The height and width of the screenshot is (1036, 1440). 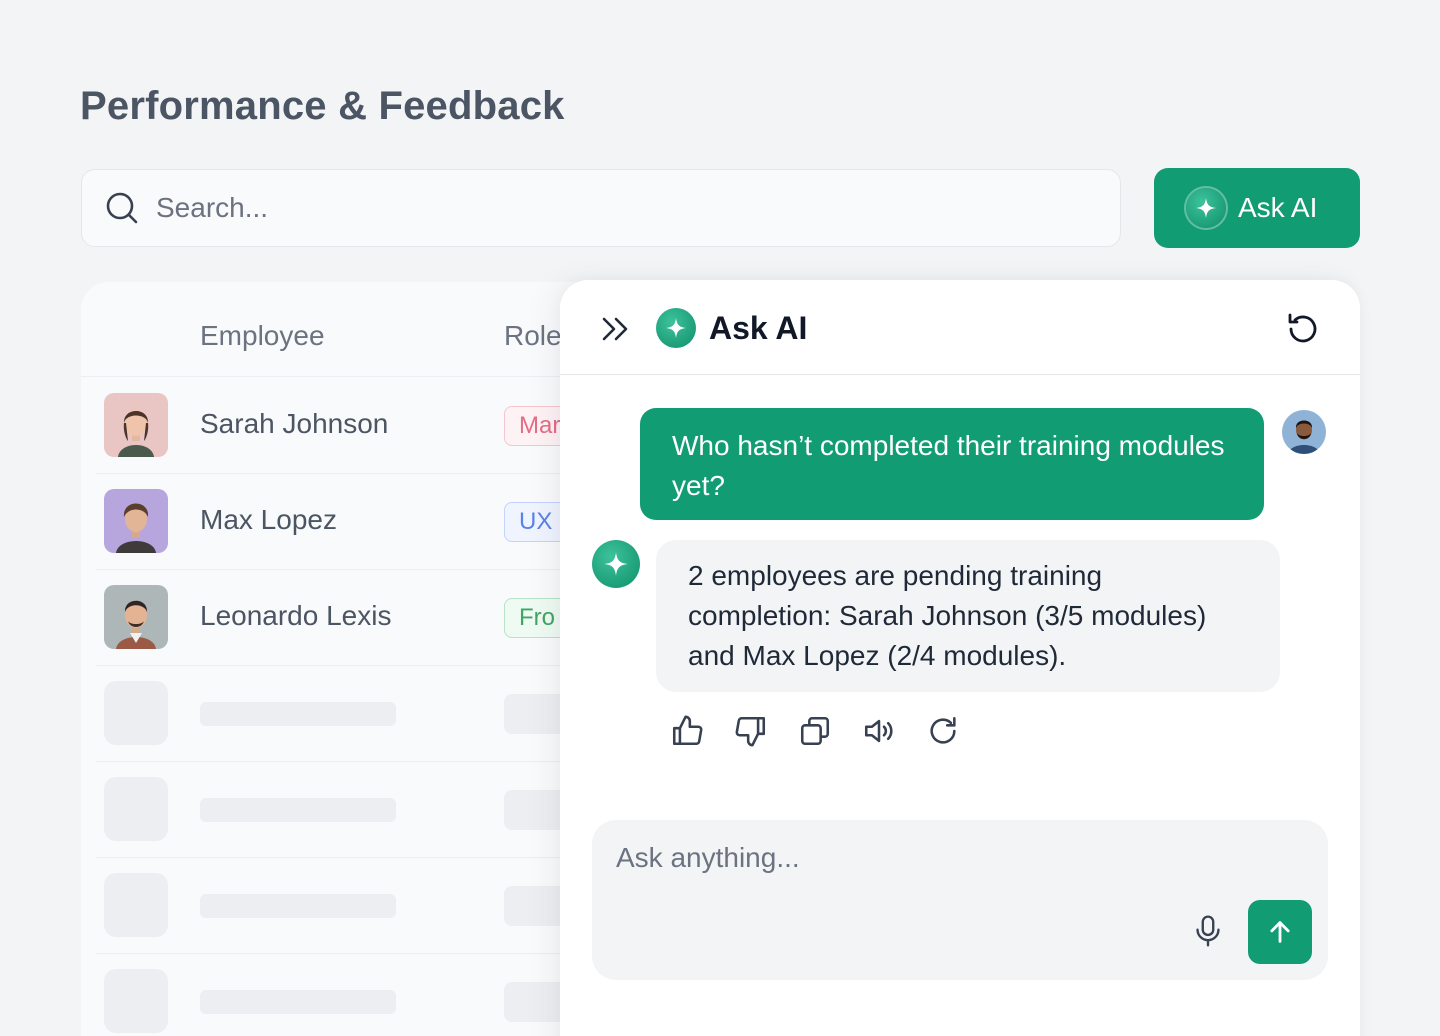 I want to click on role-badge: UX, so click(x=536, y=522).